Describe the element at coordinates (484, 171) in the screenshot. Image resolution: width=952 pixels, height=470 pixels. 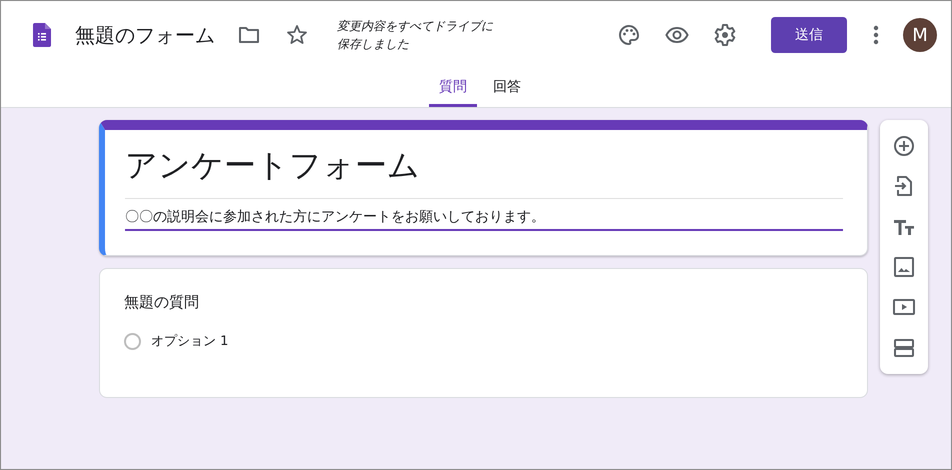
I see `form-heading: アンケートフォーム` at that location.